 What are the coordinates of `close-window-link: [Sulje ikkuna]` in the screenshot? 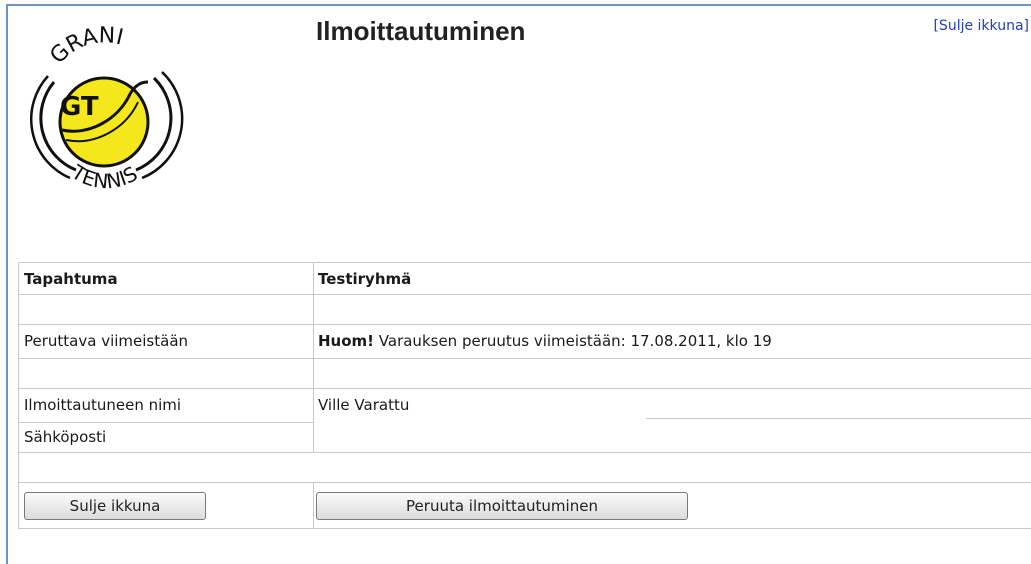 It's located at (981, 26).